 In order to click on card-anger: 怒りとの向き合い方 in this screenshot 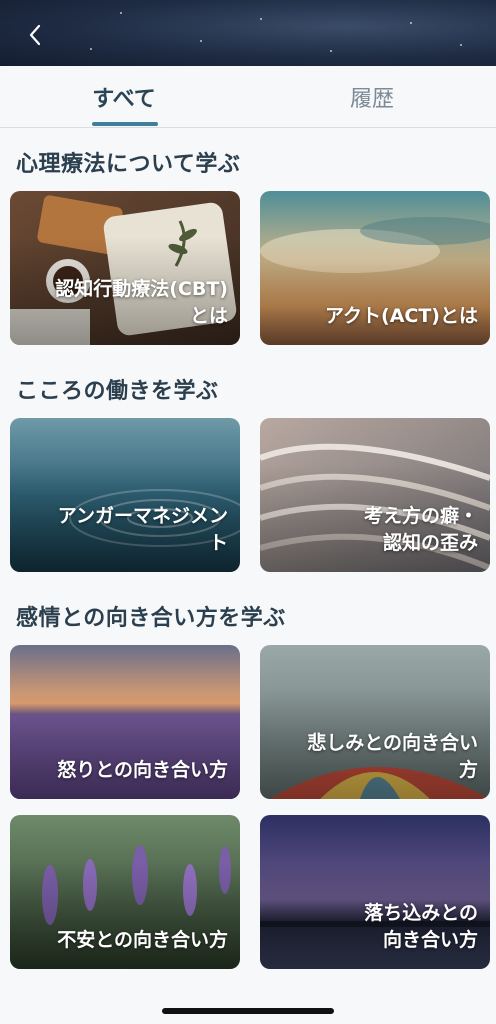, I will do `click(125, 722)`.